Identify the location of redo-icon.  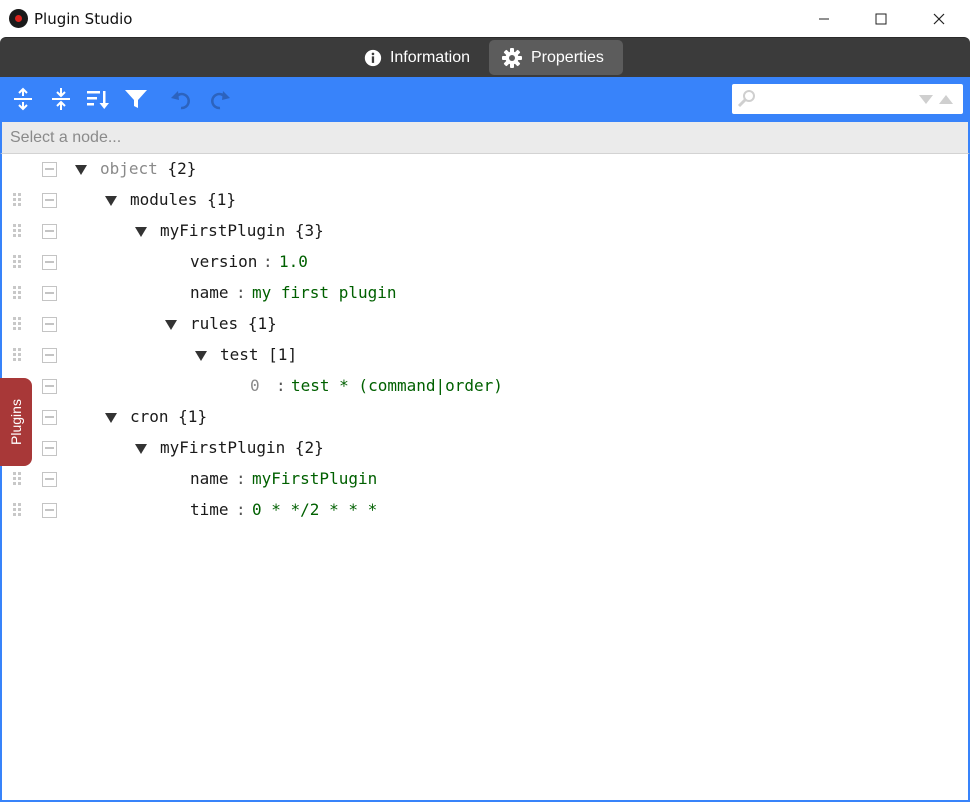
(220, 100).